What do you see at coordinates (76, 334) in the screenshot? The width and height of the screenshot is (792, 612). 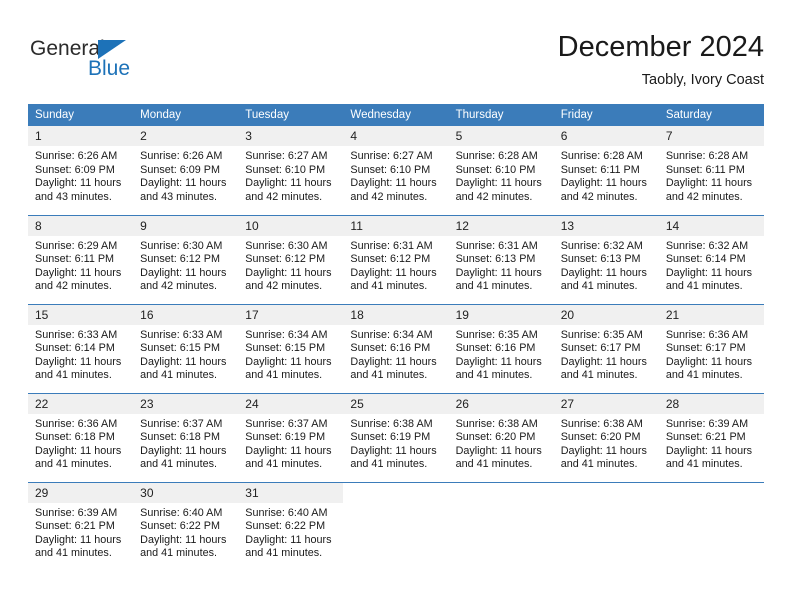 I see `sunrise-text: Sunrise: 6:33 AM` at bounding box center [76, 334].